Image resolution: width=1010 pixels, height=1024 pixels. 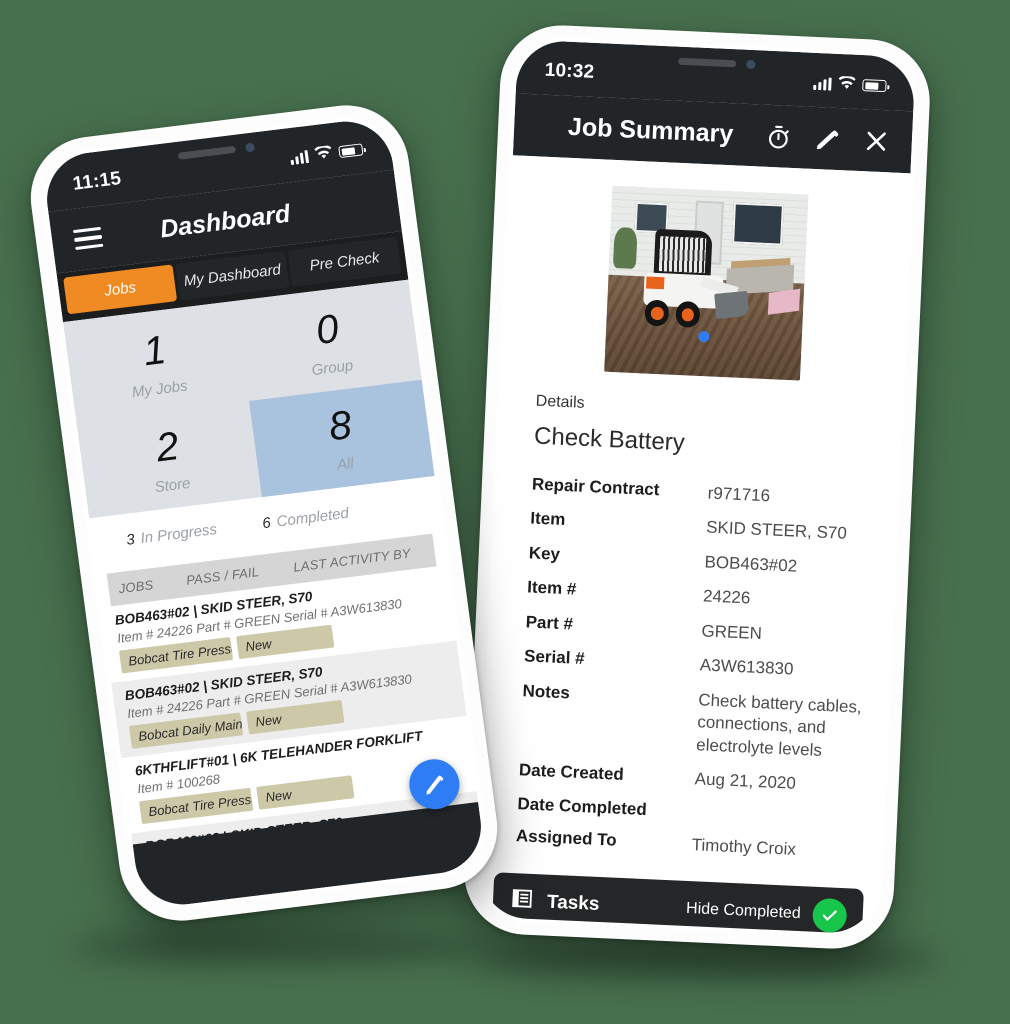 I want to click on completed-count: 6, so click(x=266, y=523).